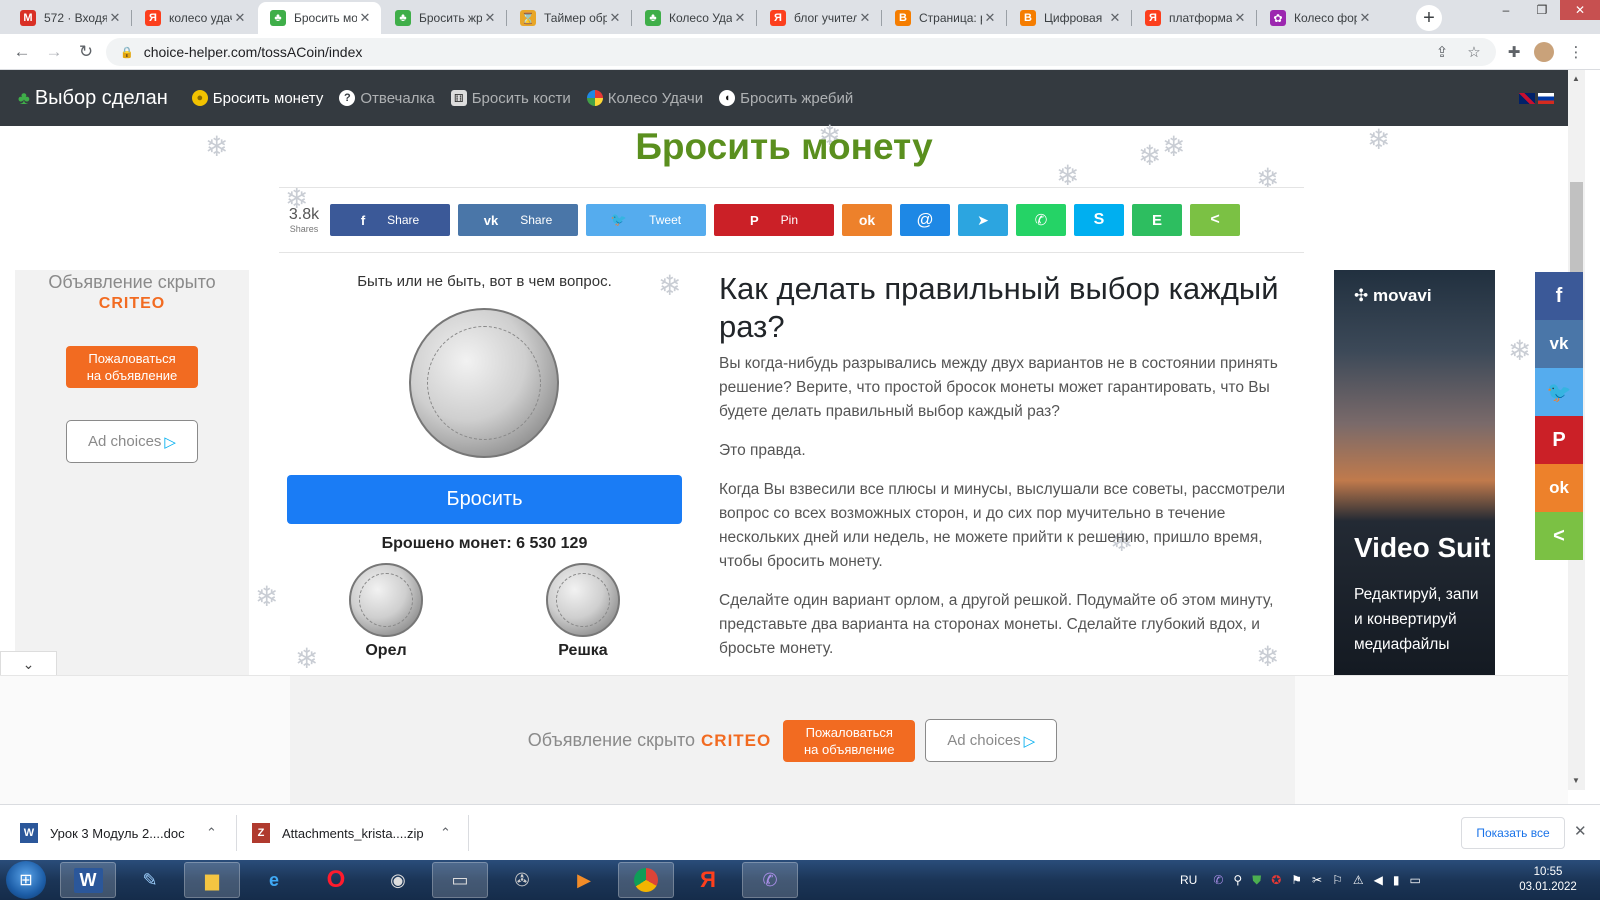 The width and height of the screenshot is (1600, 900). Describe the element at coordinates (774, 220) in the screenshot. I see `pinterest-share-button: P Pin` at that location.